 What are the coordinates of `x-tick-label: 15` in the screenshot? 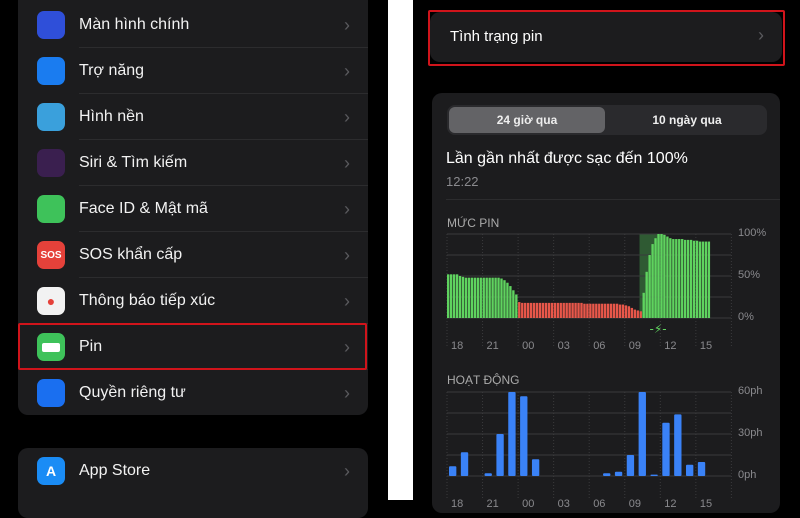 It's located at (706, 346).